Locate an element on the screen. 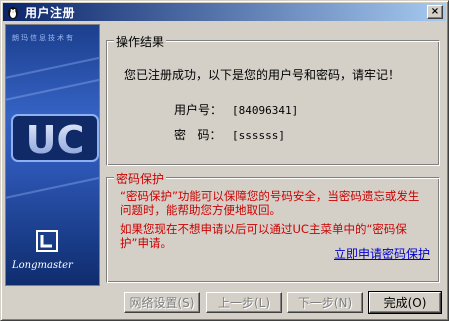 This screenshot has height=321, width=449. password-label: 密 码： is located at coordinates (198, 135).